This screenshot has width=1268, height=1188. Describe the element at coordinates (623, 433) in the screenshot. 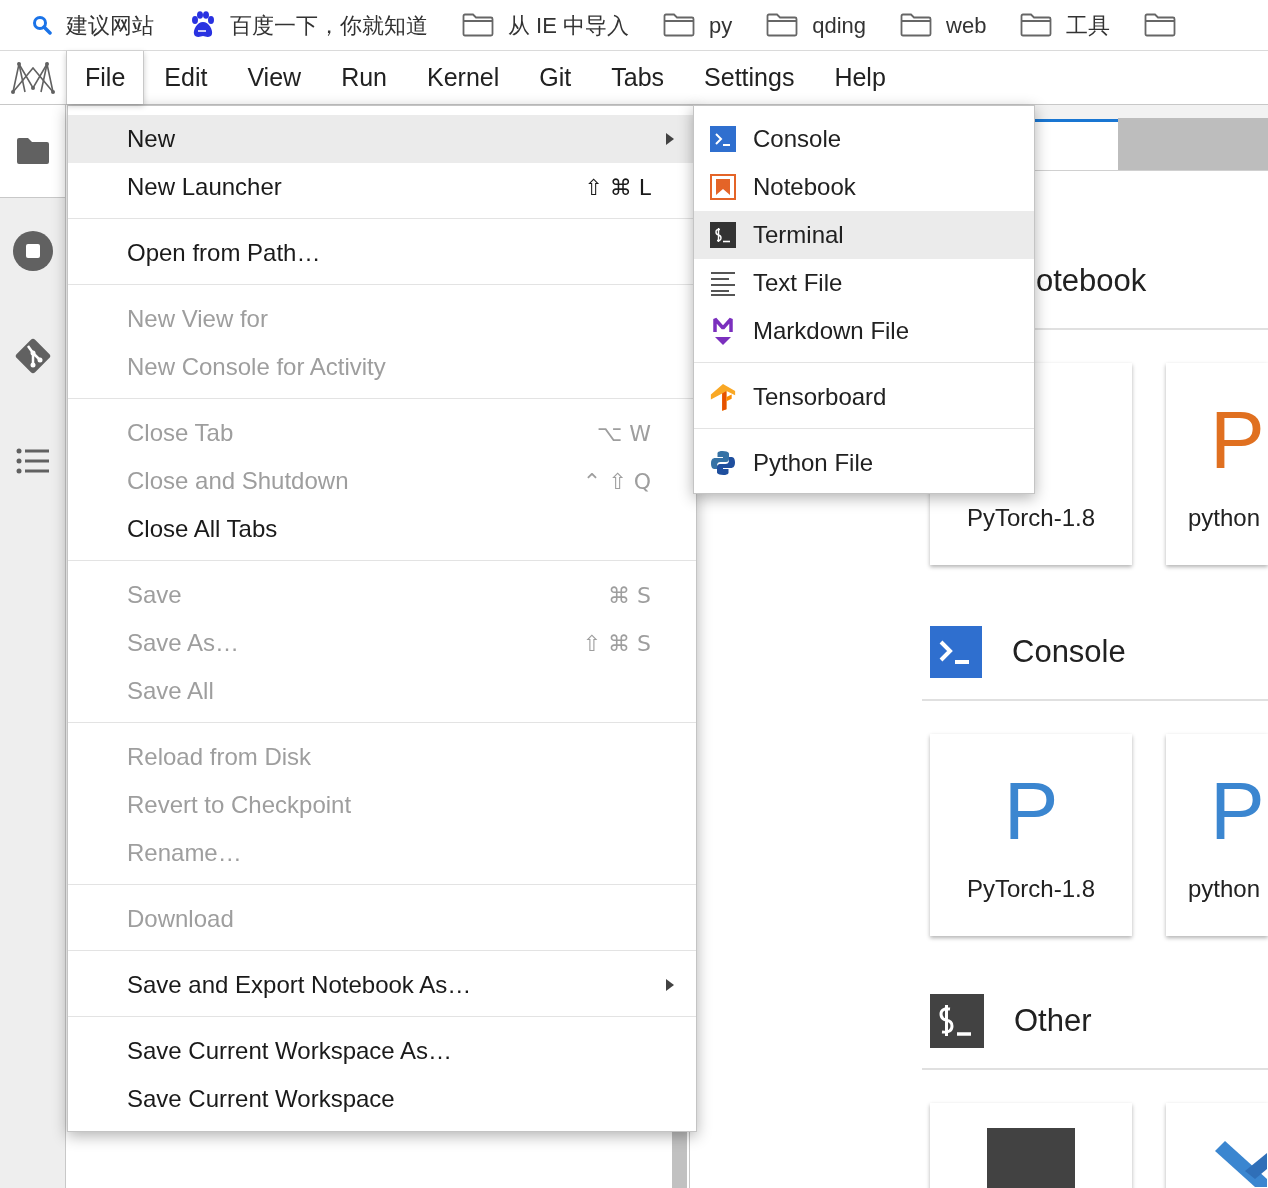

I see `shortcut-label: ⌥ W` at that location.